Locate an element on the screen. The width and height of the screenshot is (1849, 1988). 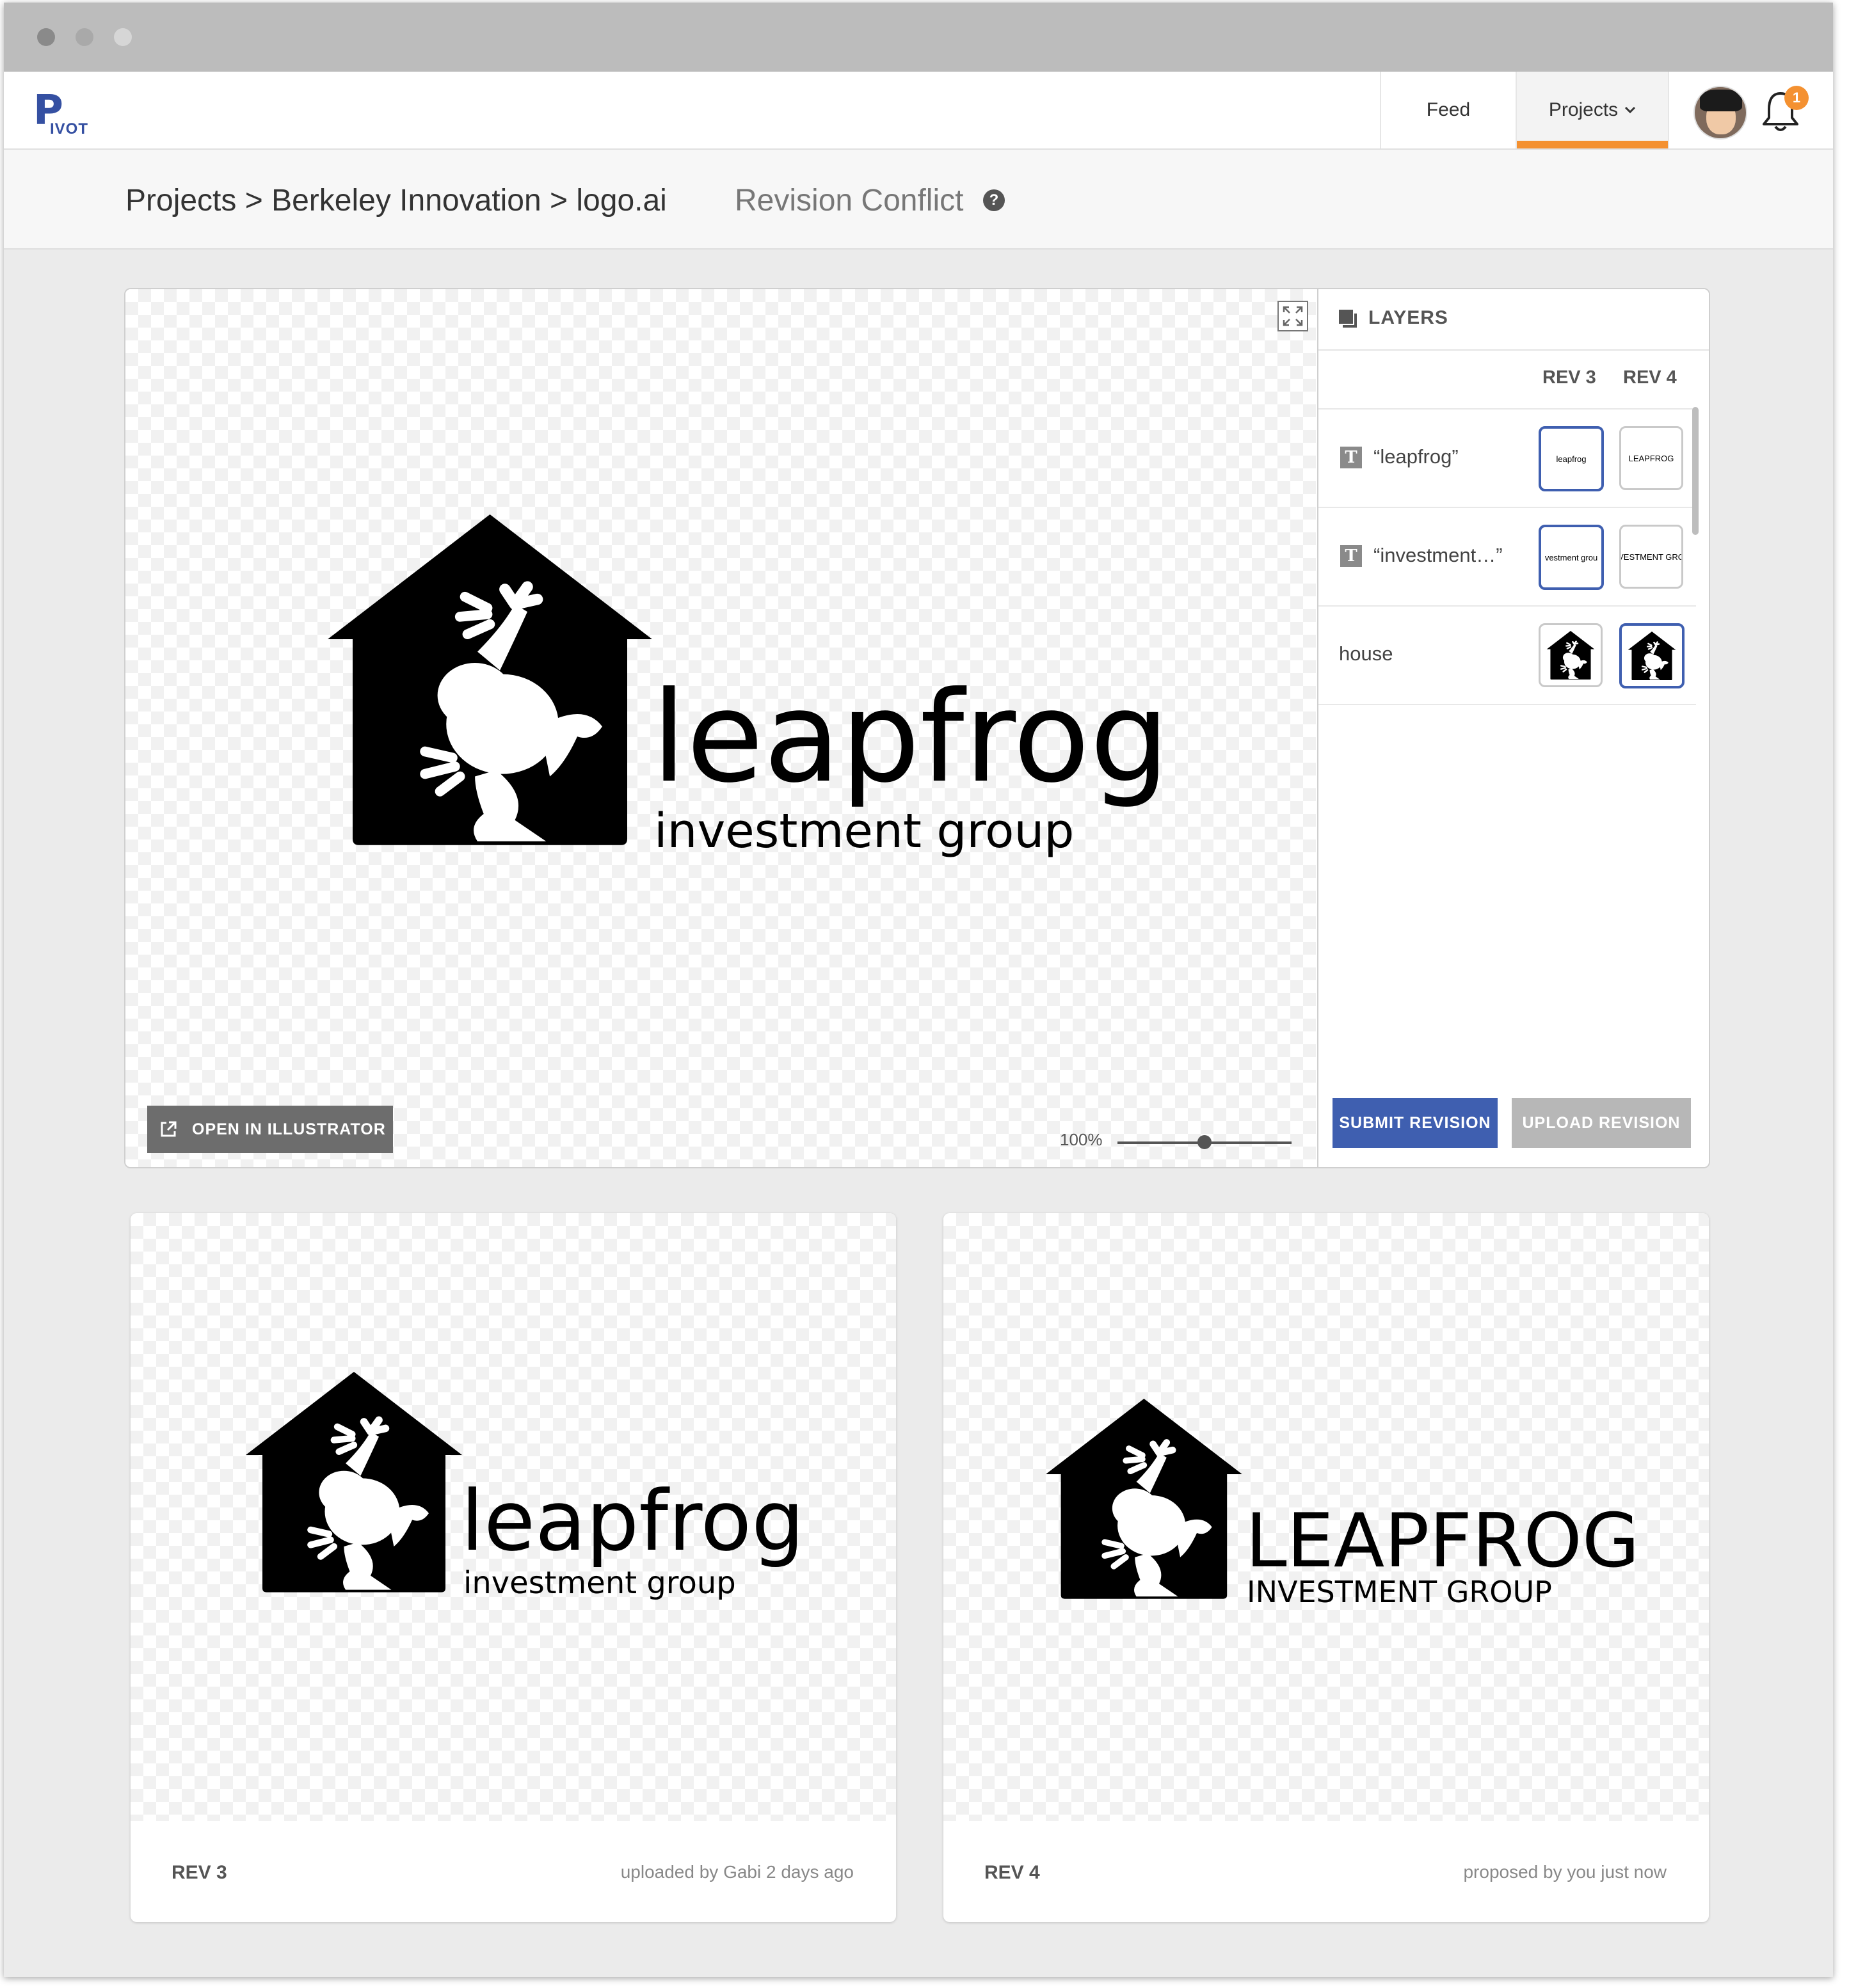
revision-label: REV 4 is located at coordinates (1012, 1872).